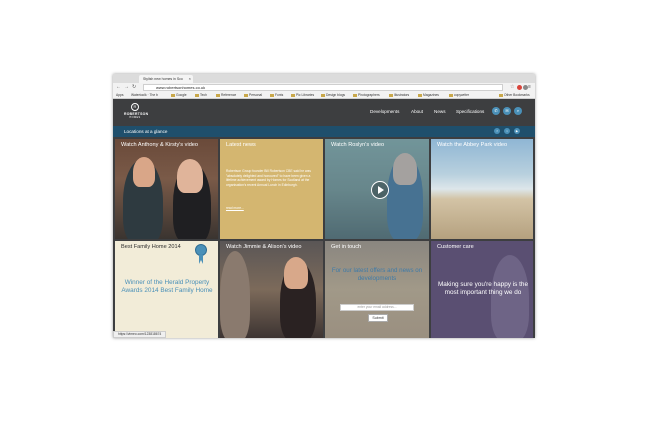 Image resolution: width=647 pixels, height=431 pixels. I want to click on bookmark-item: Google, so click(179, 95).